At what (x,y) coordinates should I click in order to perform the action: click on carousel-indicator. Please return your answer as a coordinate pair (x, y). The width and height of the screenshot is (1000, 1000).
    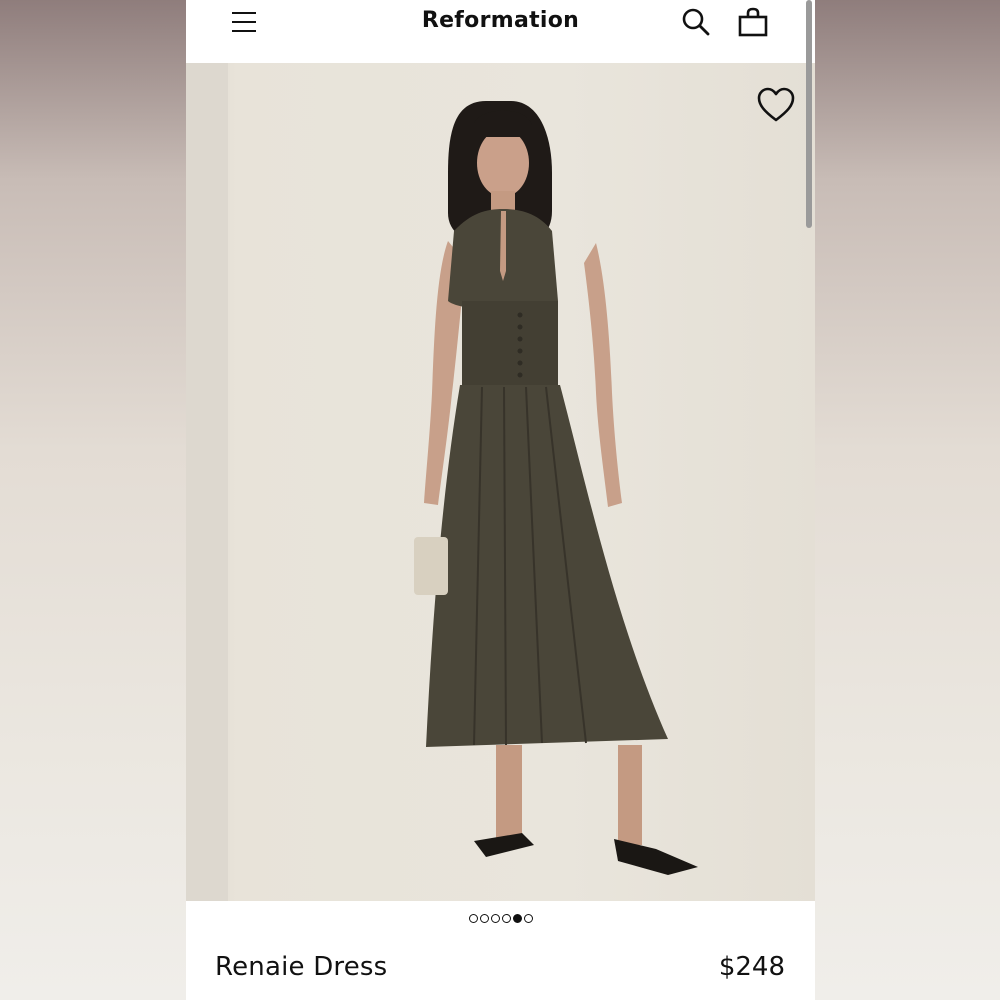
    Looking at the image, I should click on (500, 918).